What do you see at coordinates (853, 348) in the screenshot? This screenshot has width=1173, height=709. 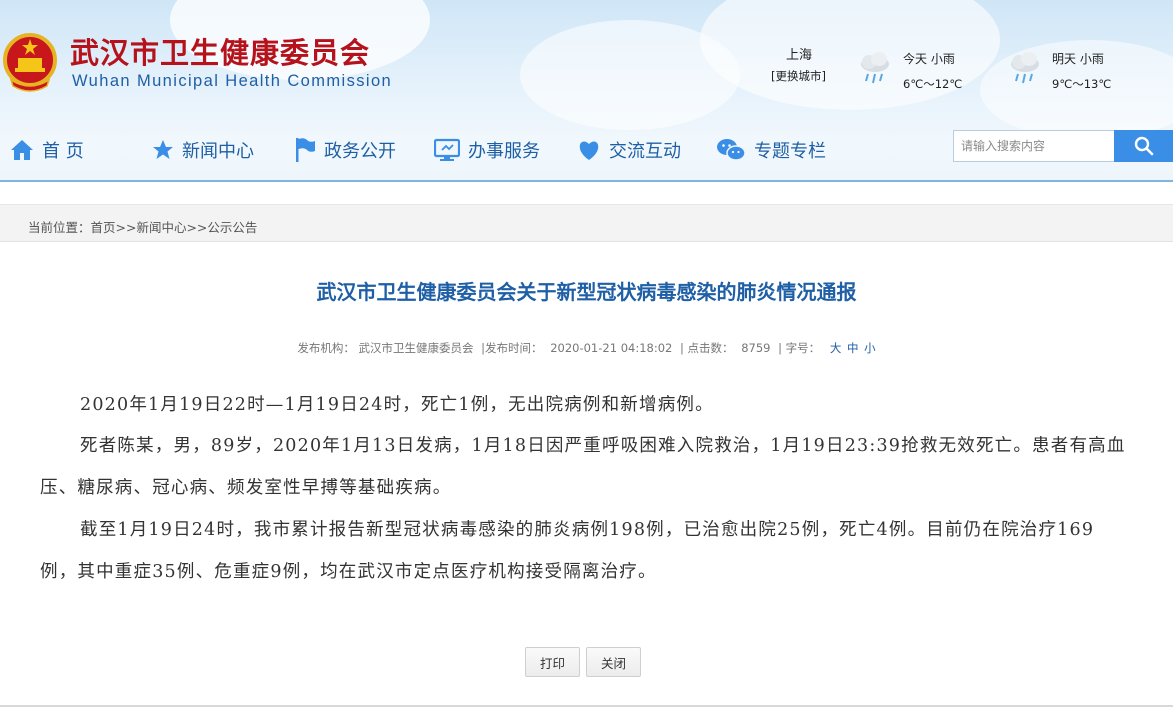 I see `font-size-medium-link: 中` at bounding box center [853, 348].